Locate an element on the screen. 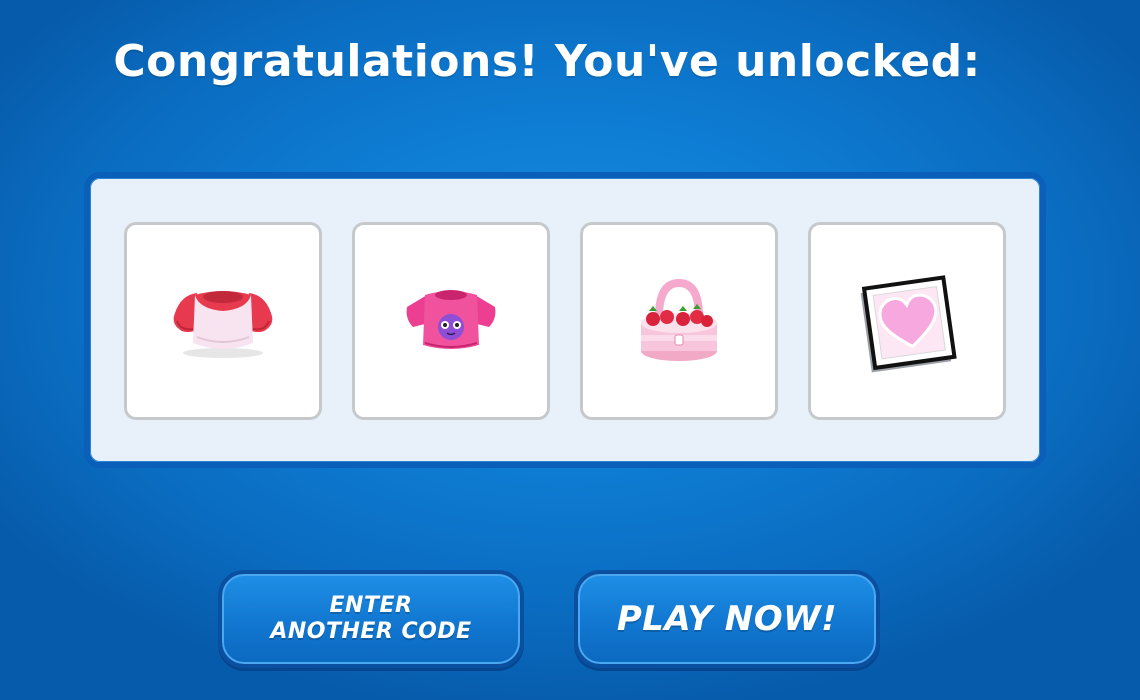 The image size is (1140, 700). strawberry-cake-purse-icon is located at coordinates (679, 319).